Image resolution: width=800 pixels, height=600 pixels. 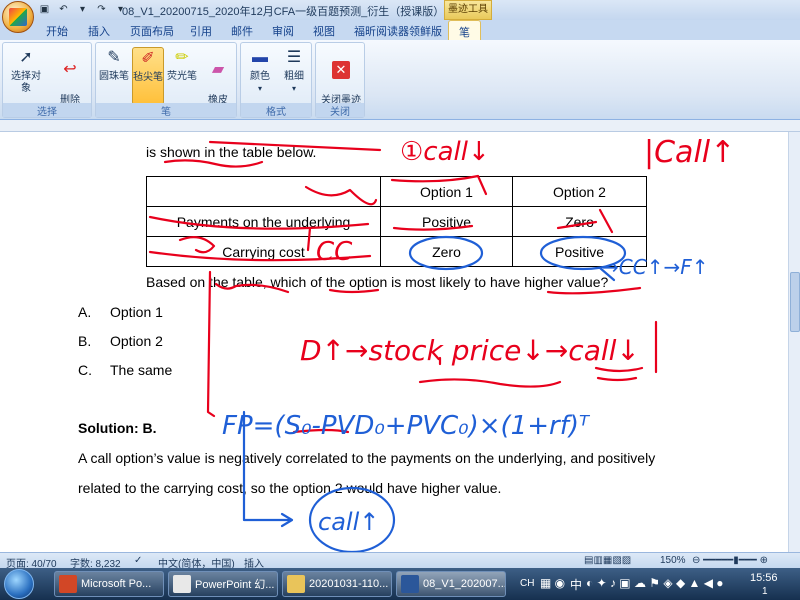 I want to click on intro-line: is shown in the table below., so click(x=231, y=152).